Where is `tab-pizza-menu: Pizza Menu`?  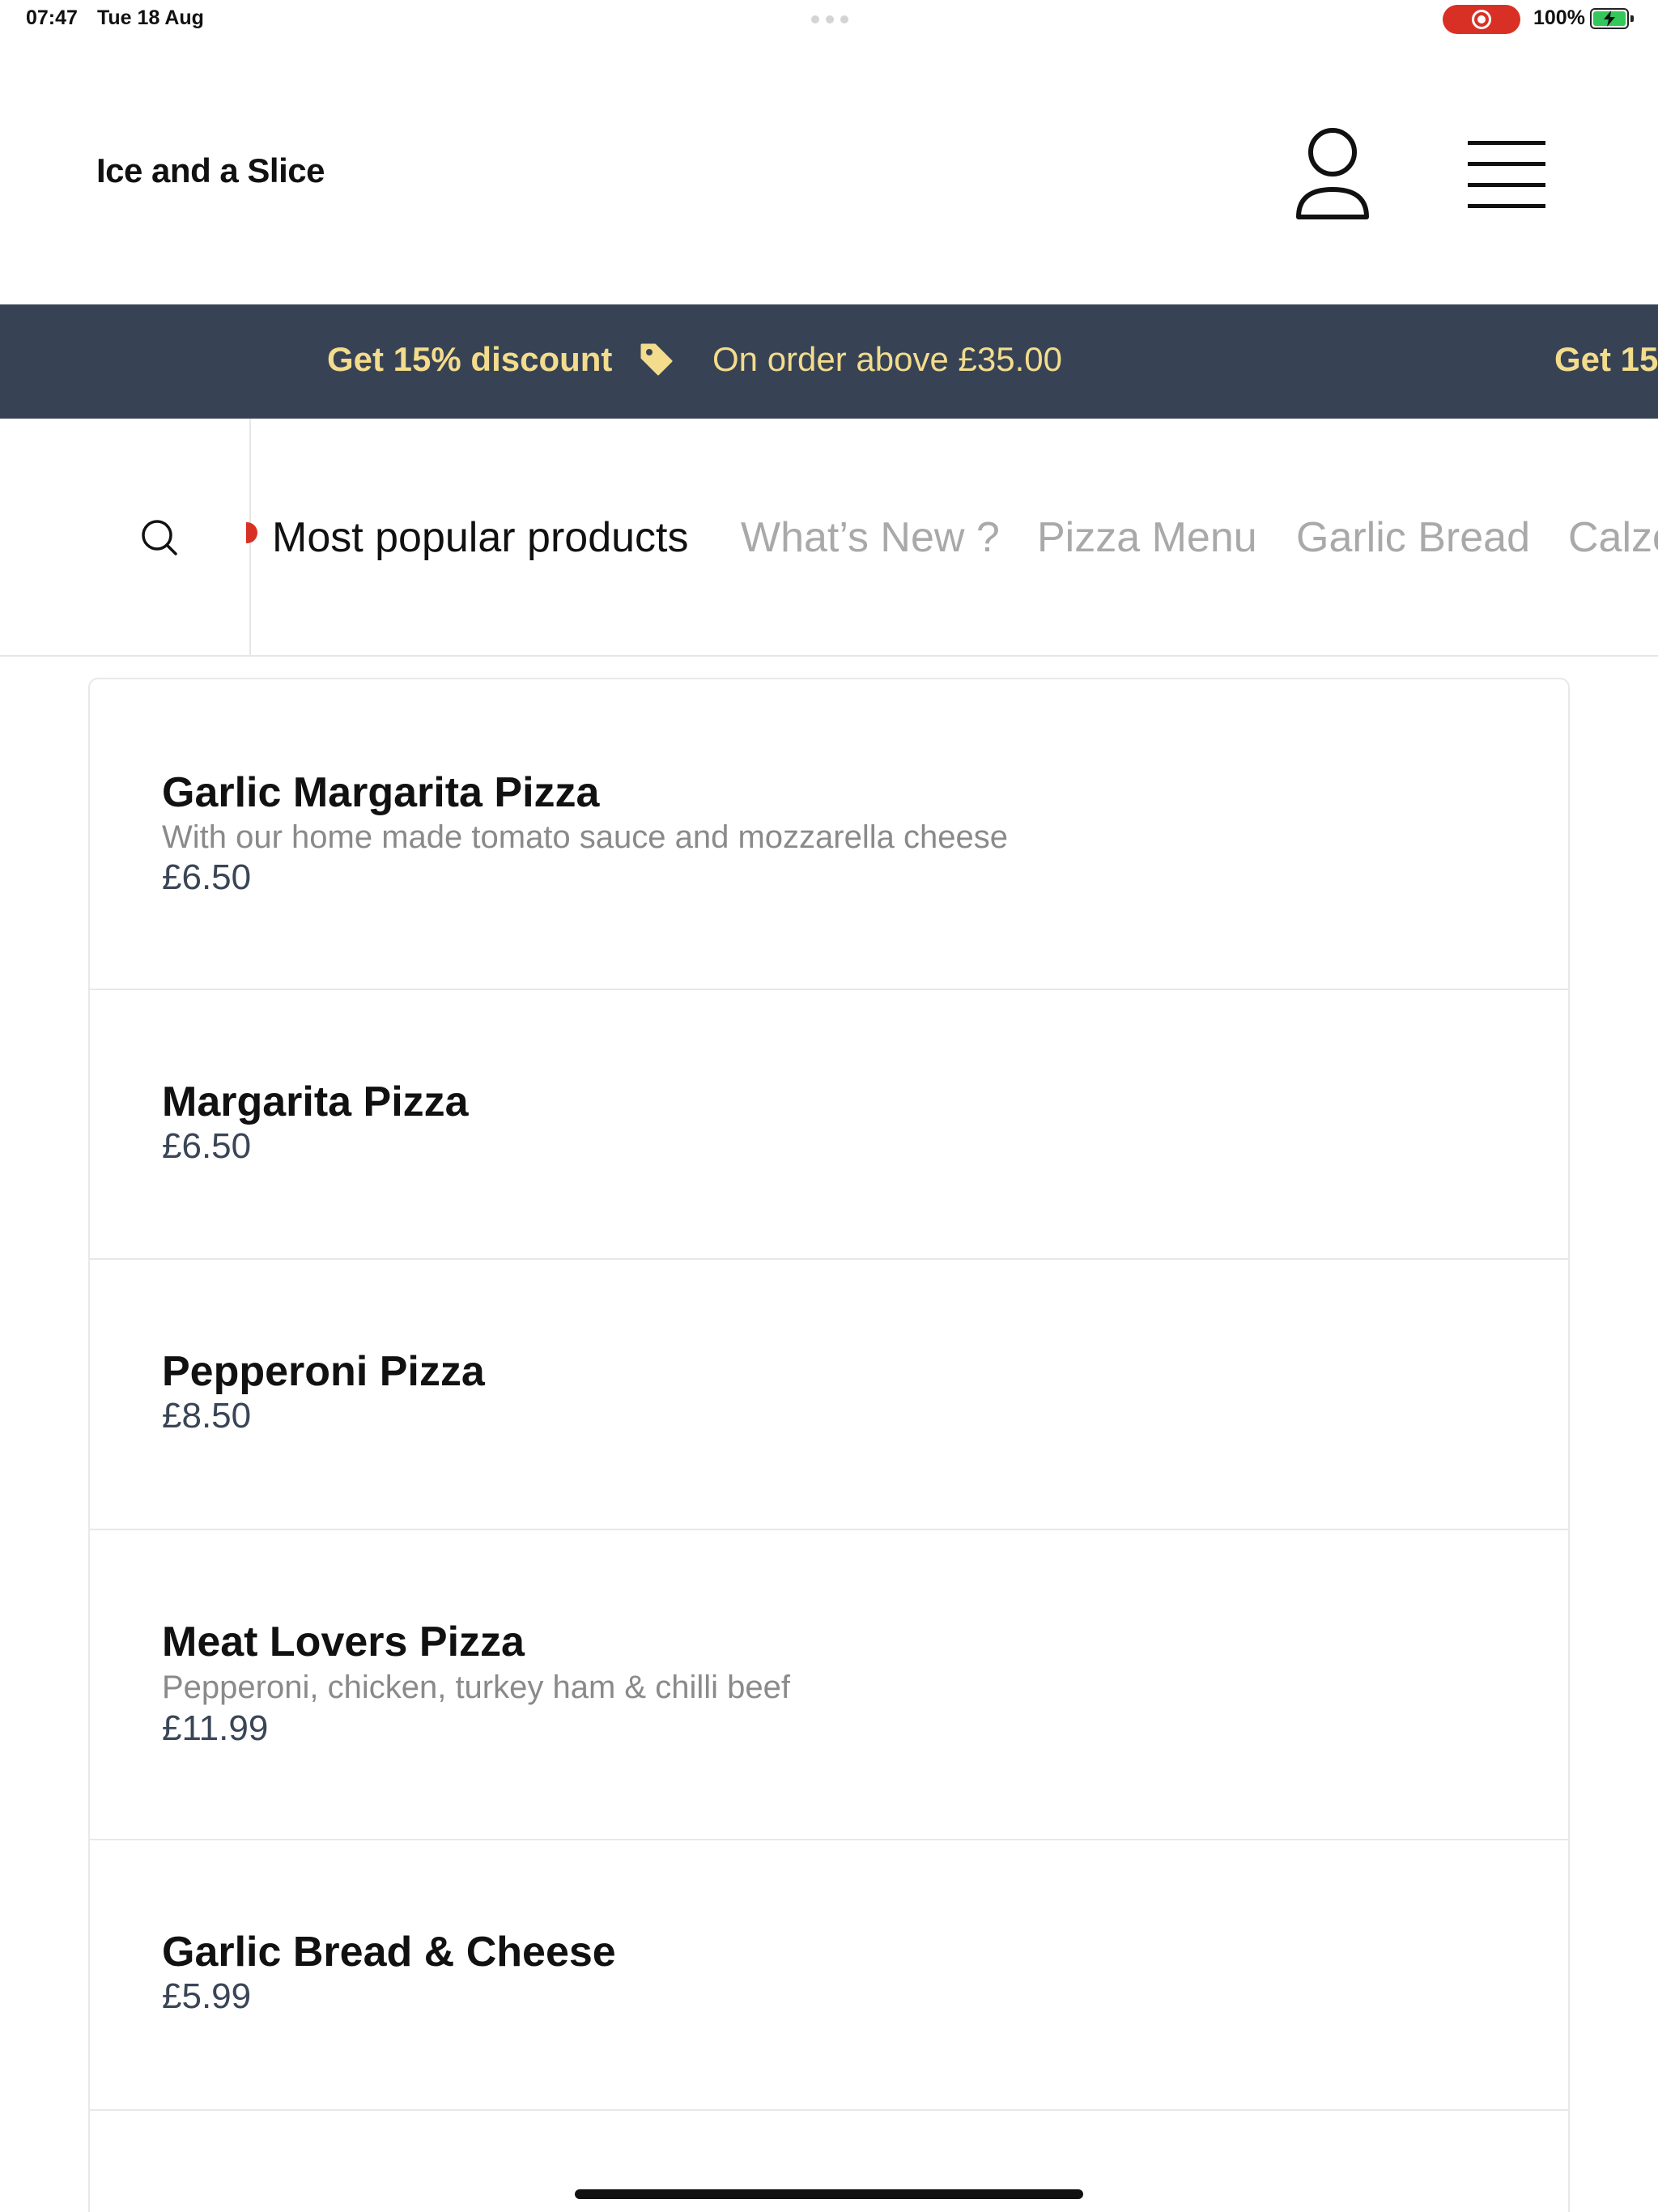
tab-pizza-menu: Pizza Menu is located at coordinates (1147, 538).